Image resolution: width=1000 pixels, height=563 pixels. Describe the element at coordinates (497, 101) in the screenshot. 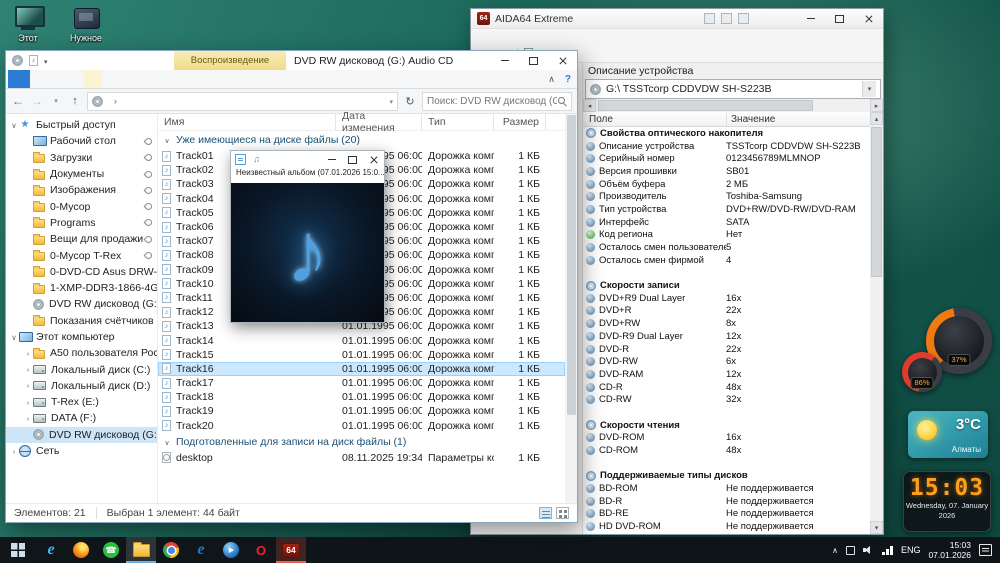

I see `search-input: Поиск: DVD RW дисковод (G:` at that location.